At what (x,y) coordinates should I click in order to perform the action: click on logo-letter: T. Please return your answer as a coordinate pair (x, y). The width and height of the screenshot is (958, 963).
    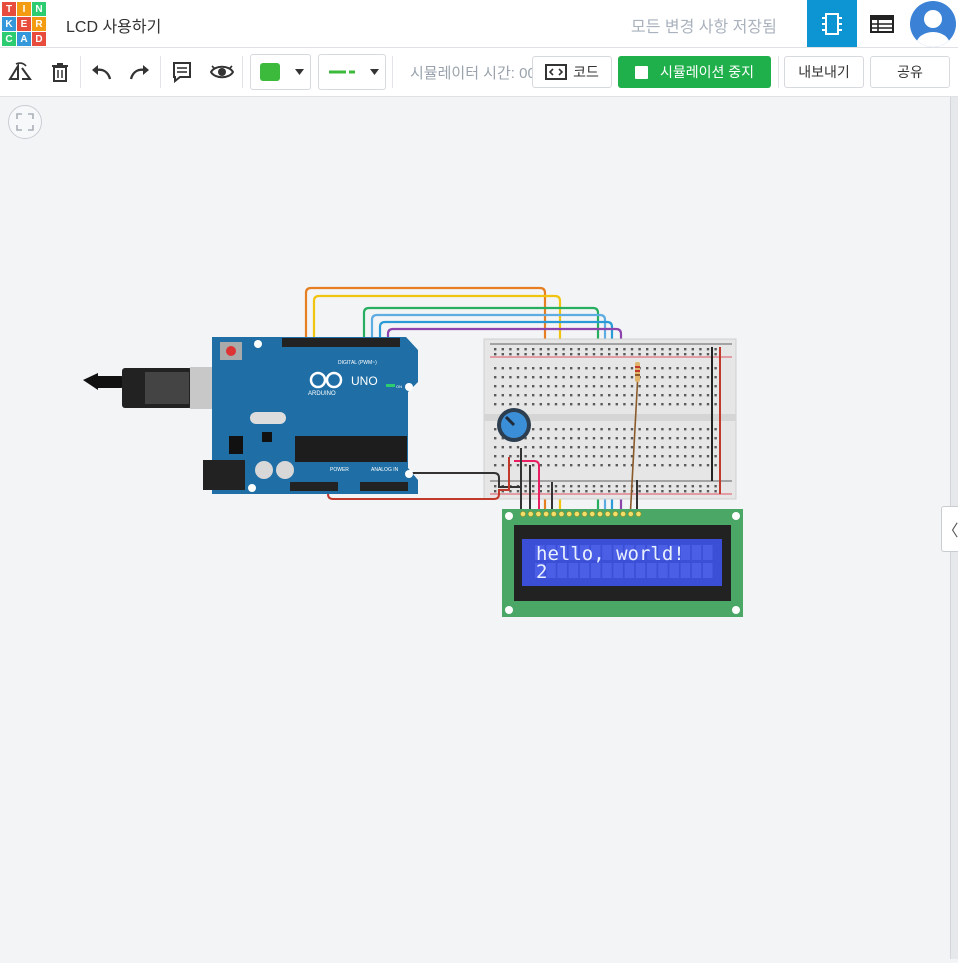
    Looking at the image, I should click on (9, 9).